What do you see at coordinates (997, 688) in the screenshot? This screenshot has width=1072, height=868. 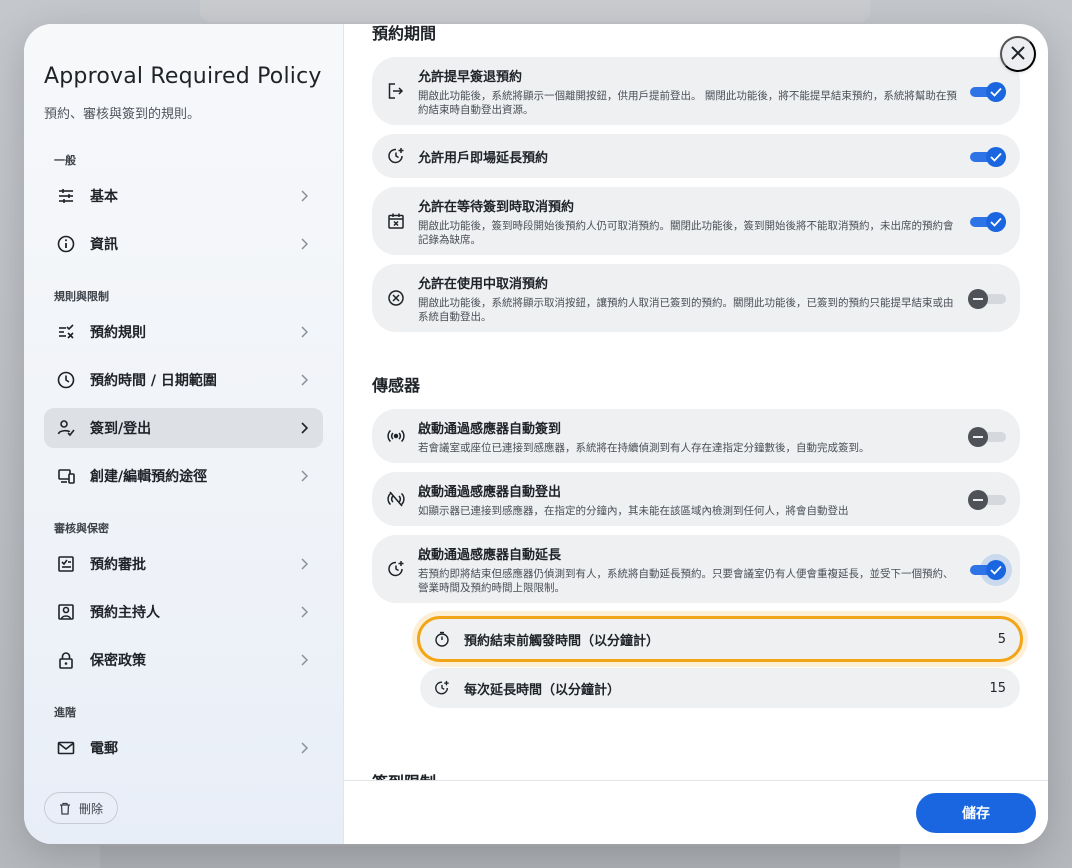 I see `extend-duration-value: 15` at bounding box center [997, 688].